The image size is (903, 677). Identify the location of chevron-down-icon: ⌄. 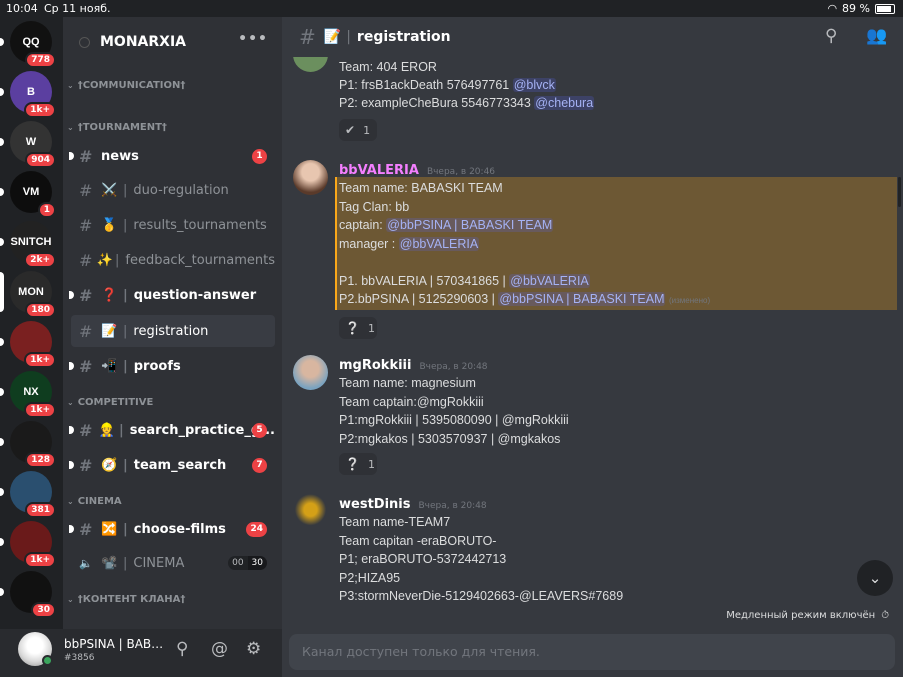
(70, 127).